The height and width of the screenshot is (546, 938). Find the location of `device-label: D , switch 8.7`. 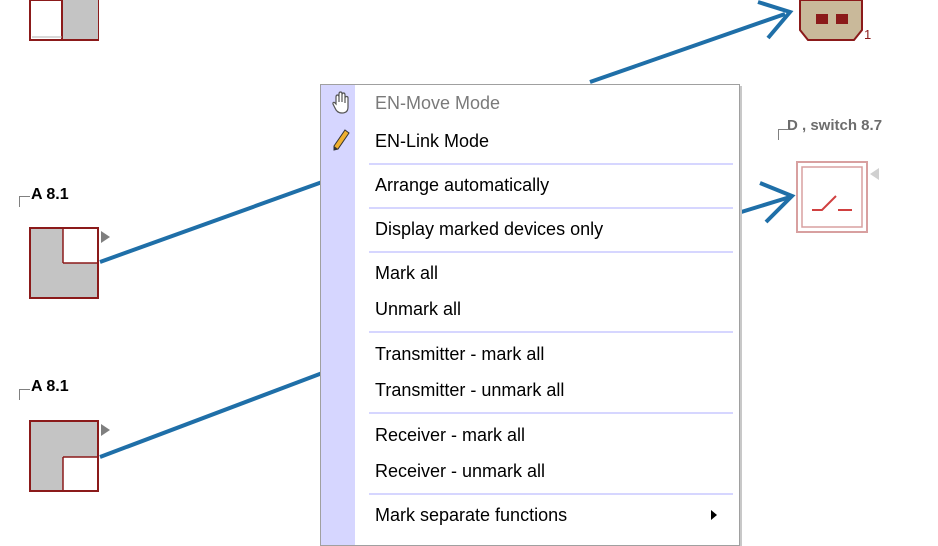

device-label: D , switch 8.7 is located at coordinates (835, 125).